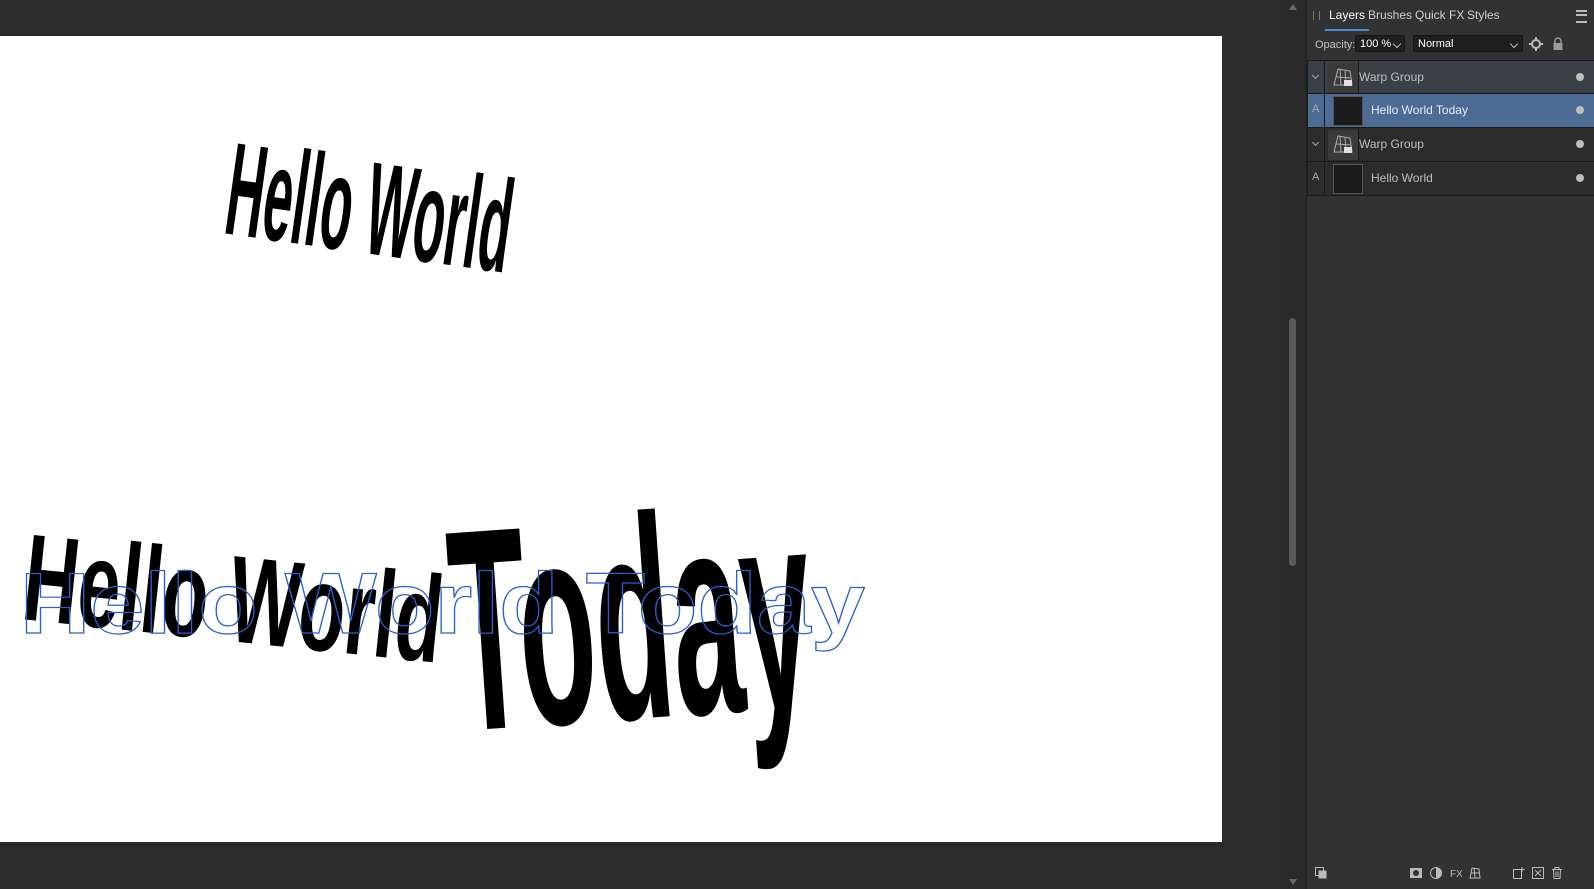  What do you see at coordinates (1436, 873) in the screenshot?
I see `adjustment-icon` at bounding box center [1436, 873].